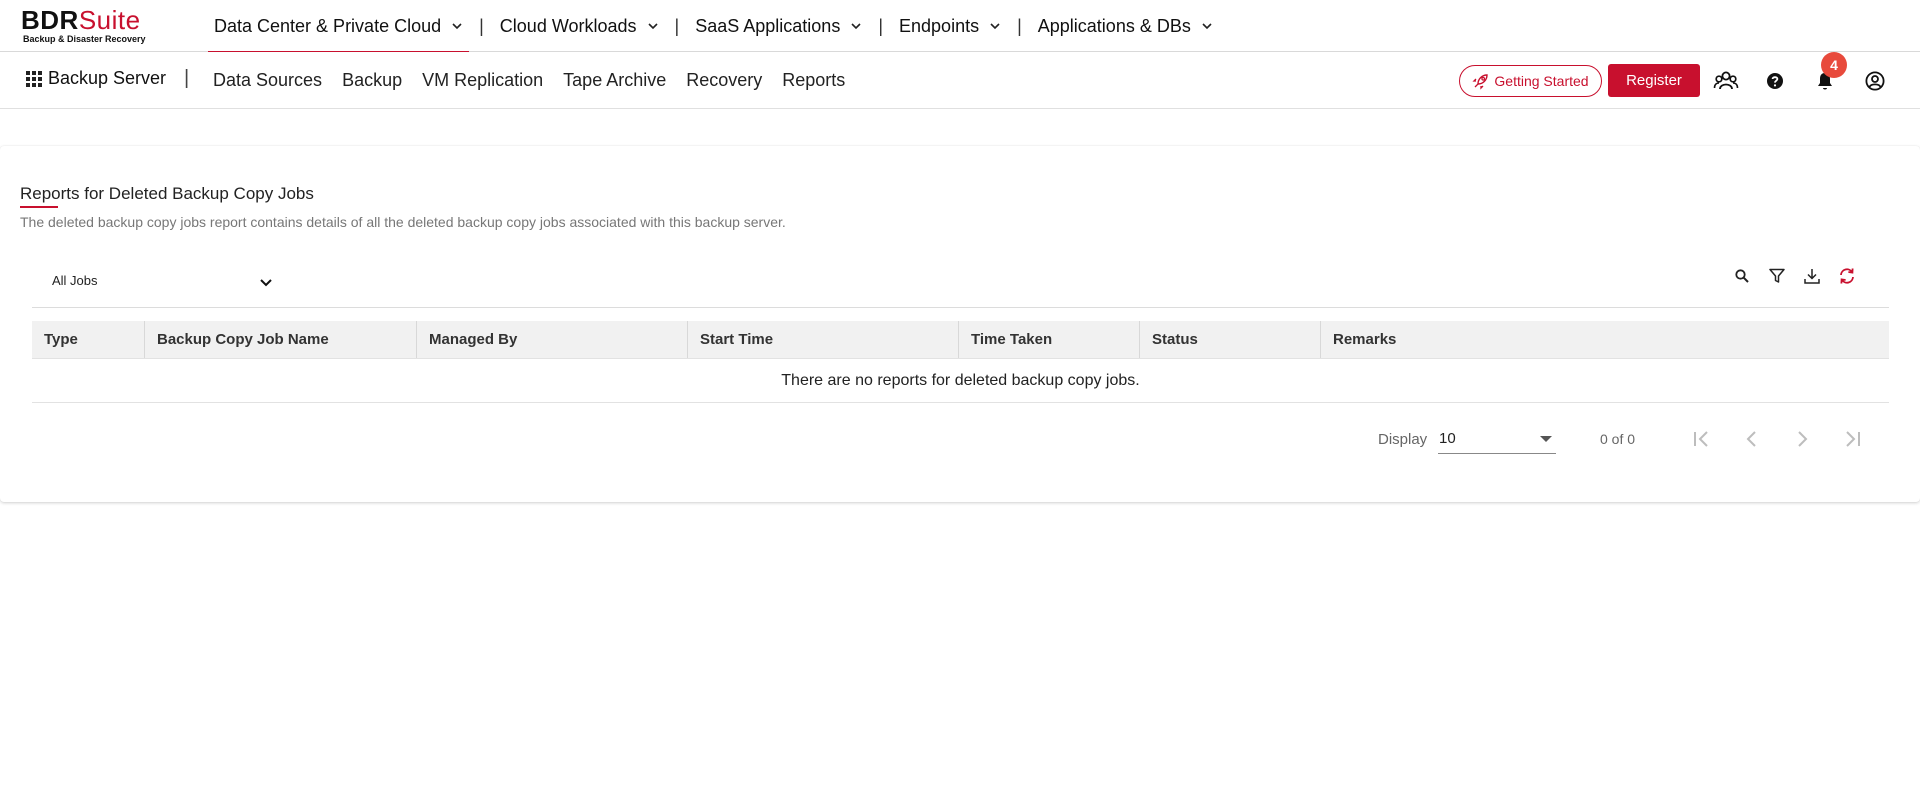 The height and width of the screenshot is (797, 1920). Describe the element at coordinates (1812, 276) in the screenshot. I see `download-icon` at that location.